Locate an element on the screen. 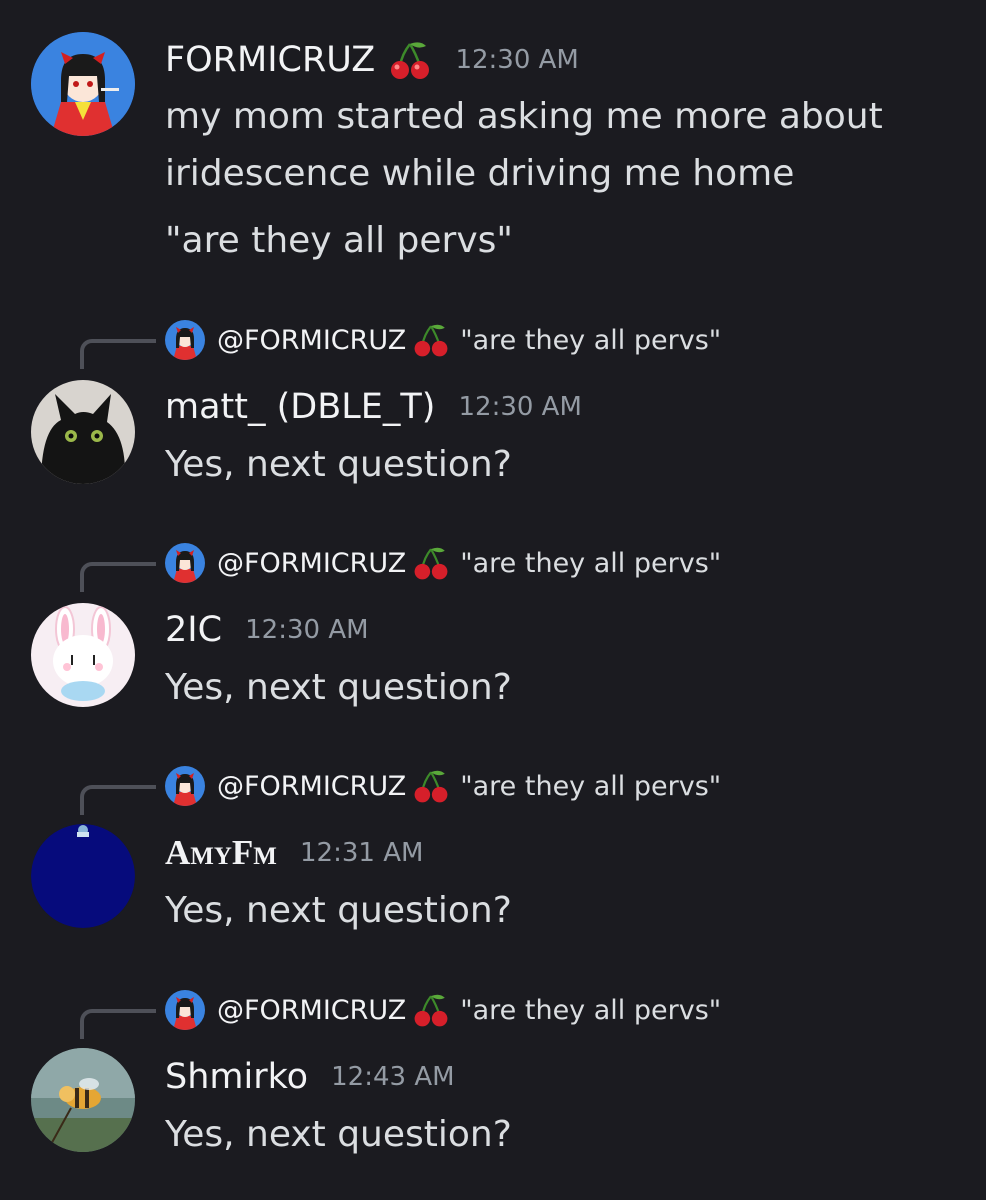 This screenshot has width=986, height=1200. username: AmyFm is located at coordinates (221, 852).